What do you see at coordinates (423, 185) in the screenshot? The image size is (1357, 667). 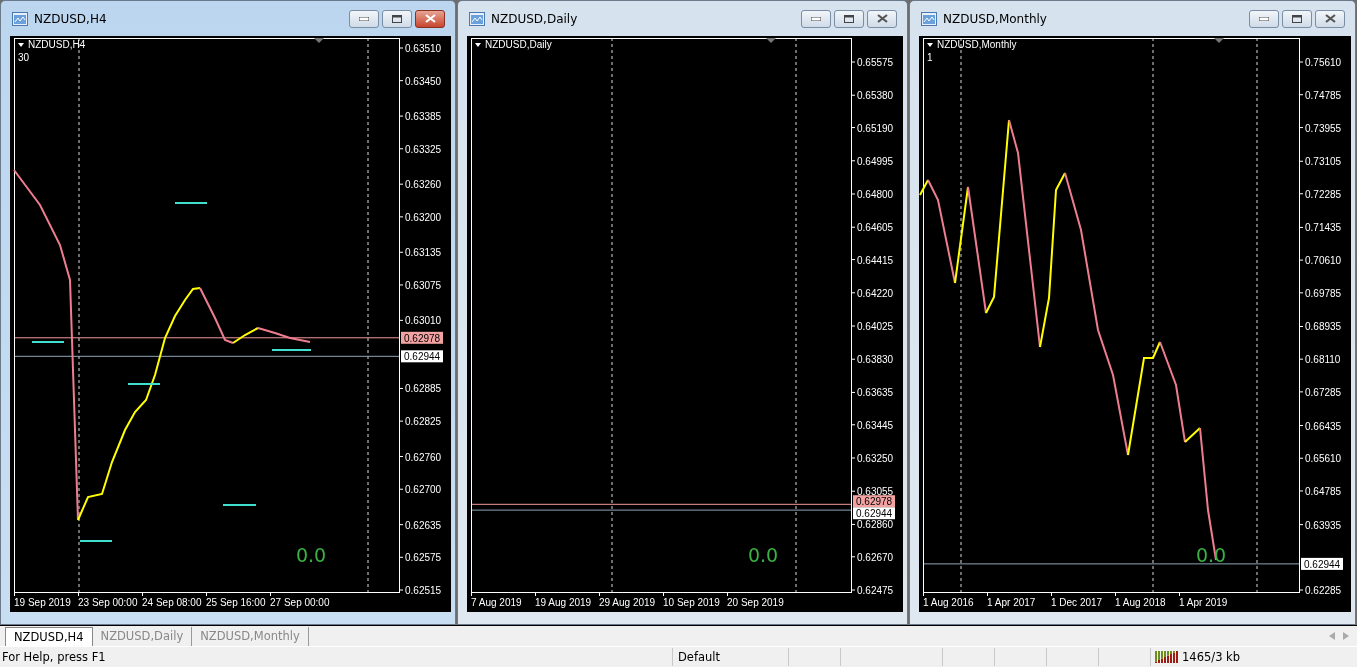 I see `price-label: 0.63260` at bounding box center [423, 185].